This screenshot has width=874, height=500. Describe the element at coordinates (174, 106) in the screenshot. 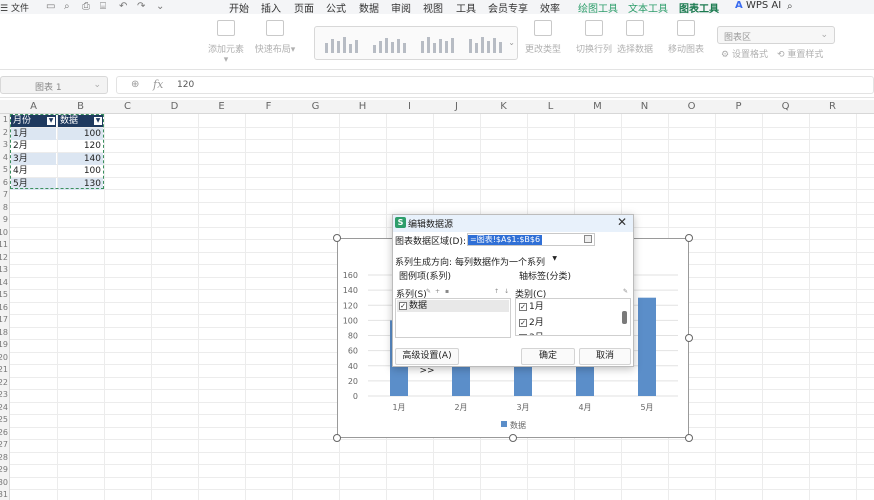

I see `column-header-d: D` at that location.